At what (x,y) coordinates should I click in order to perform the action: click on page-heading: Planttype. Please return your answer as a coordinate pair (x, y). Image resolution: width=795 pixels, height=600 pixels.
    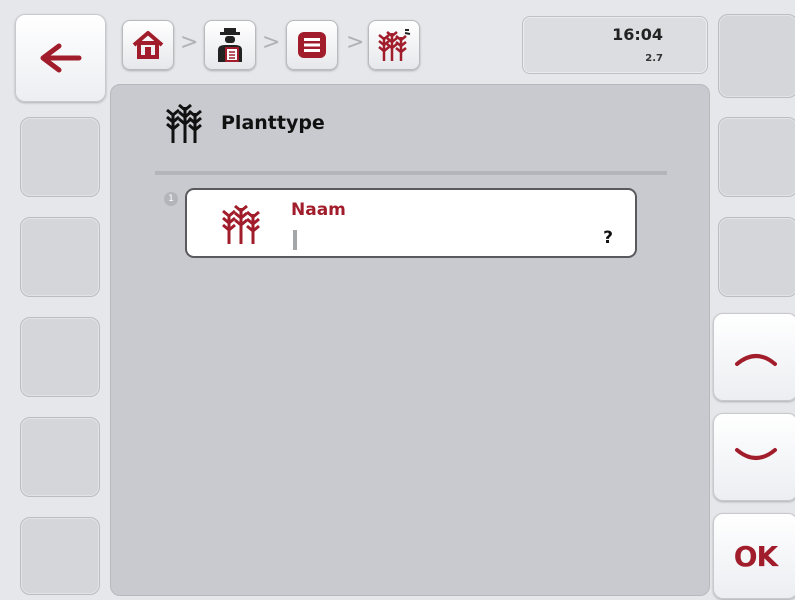
    Looking at the image, I should click on (244, 123).